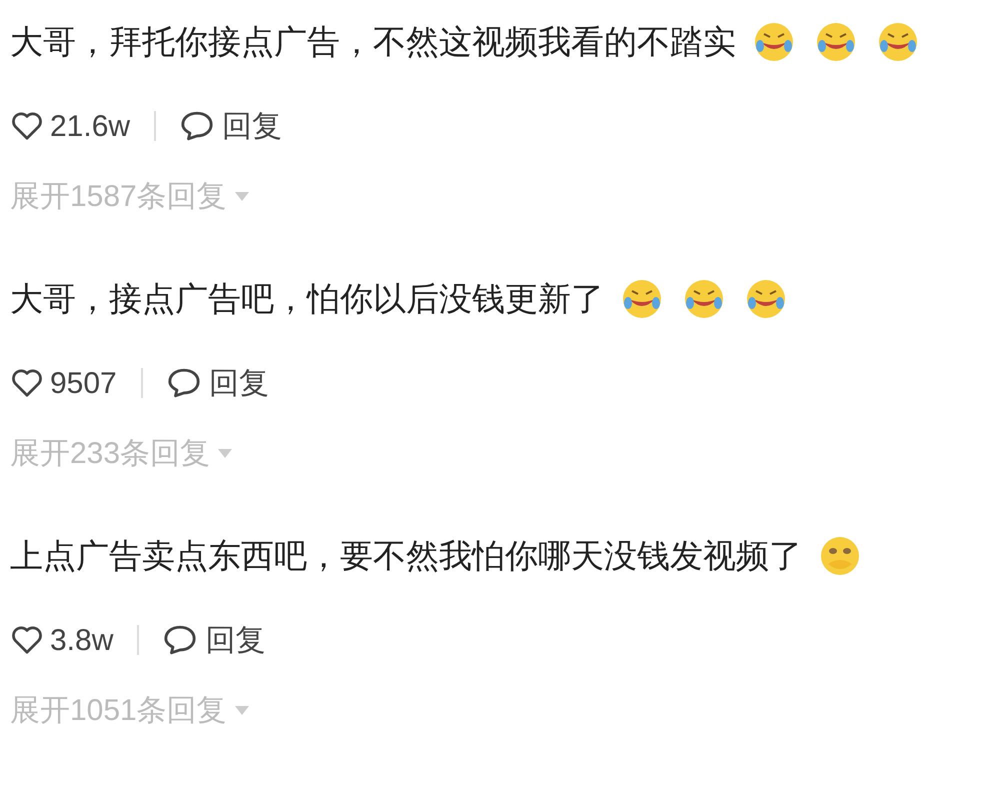 The height and width of the screenshot is (789, 1000). I want to click on hands-over-mouth-emoji-icon, so click(840, 556).